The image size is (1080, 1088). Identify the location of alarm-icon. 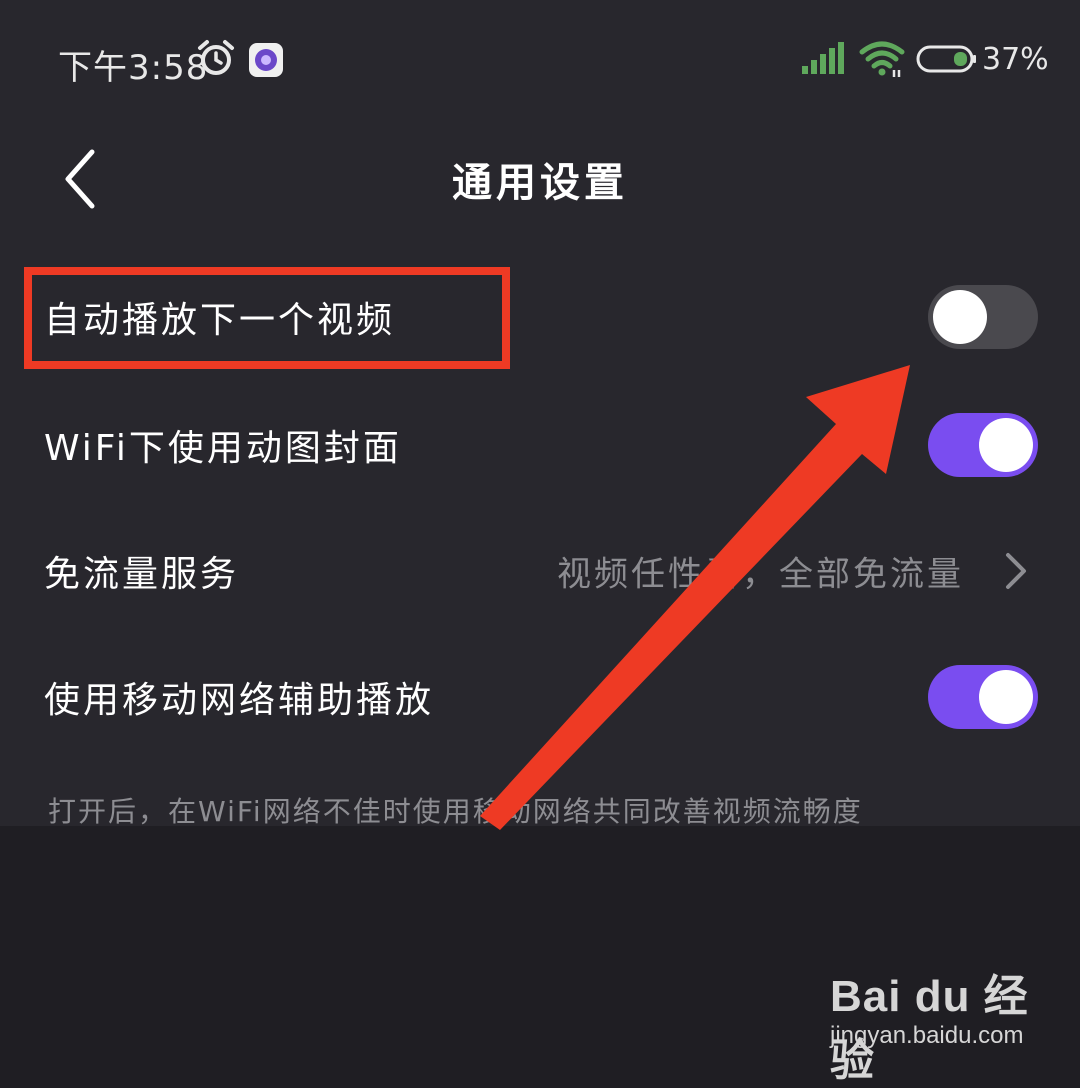
(216, 57).